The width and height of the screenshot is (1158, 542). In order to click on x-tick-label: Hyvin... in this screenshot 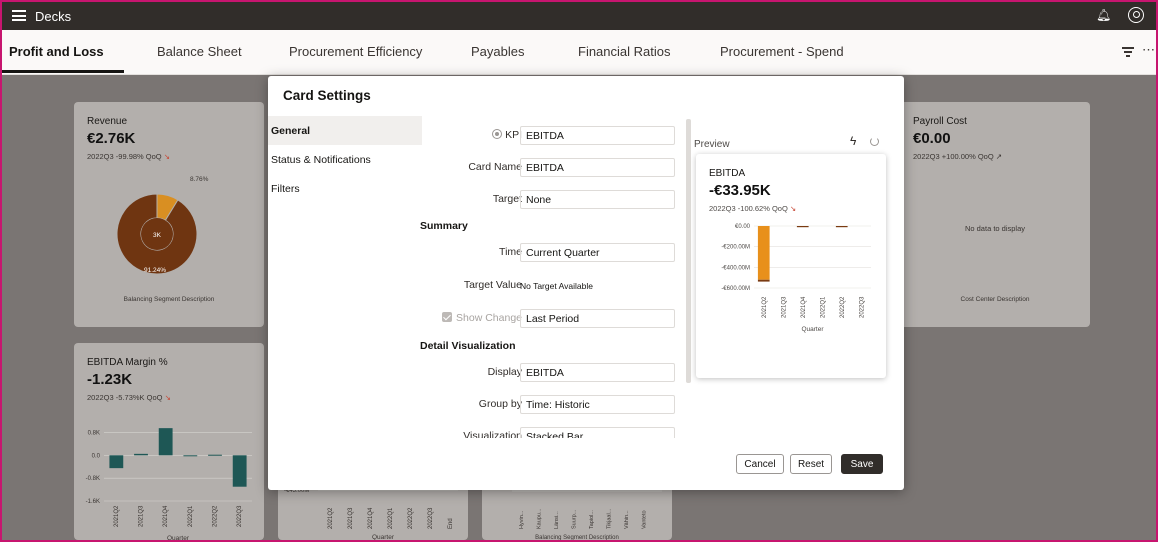, I will do `click(522, 519)`.